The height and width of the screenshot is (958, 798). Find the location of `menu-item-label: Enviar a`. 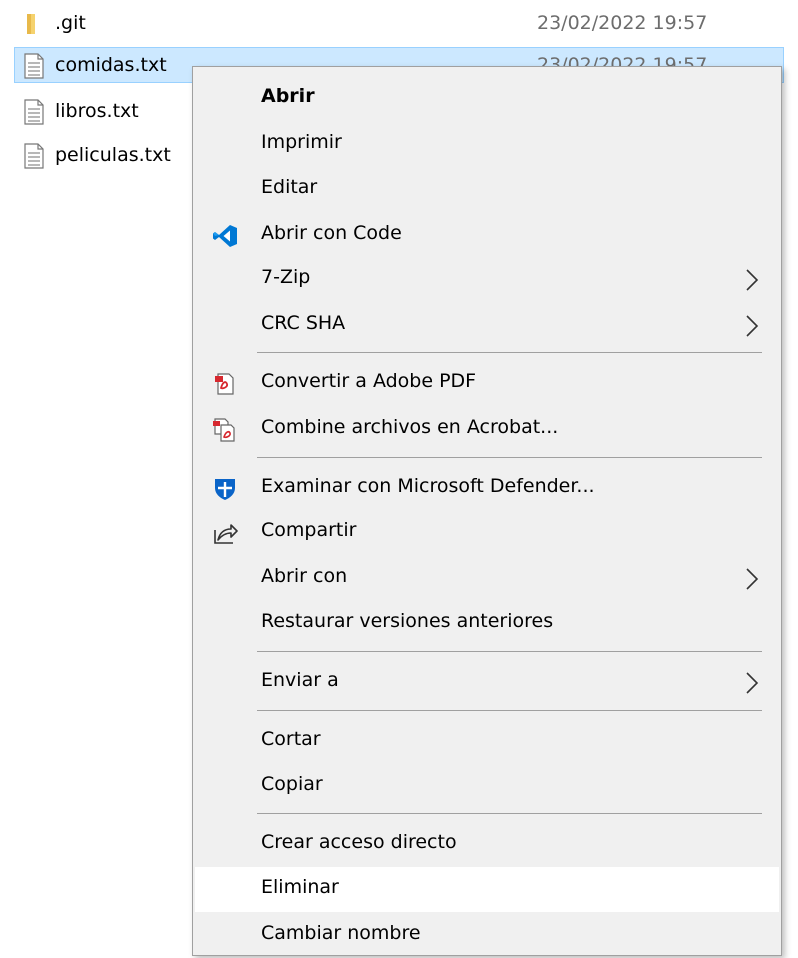

menu-item-label: Enviar a is located at coordinates (300, 680).